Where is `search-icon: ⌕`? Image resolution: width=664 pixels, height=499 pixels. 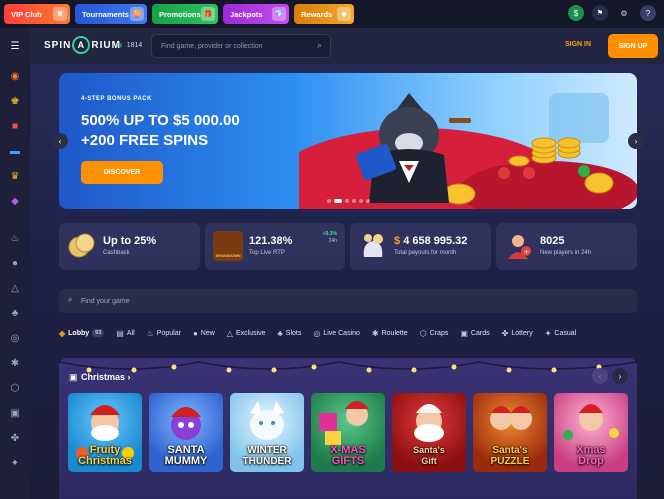 search-icon: ⌕ is located at coordinates (319, 45).